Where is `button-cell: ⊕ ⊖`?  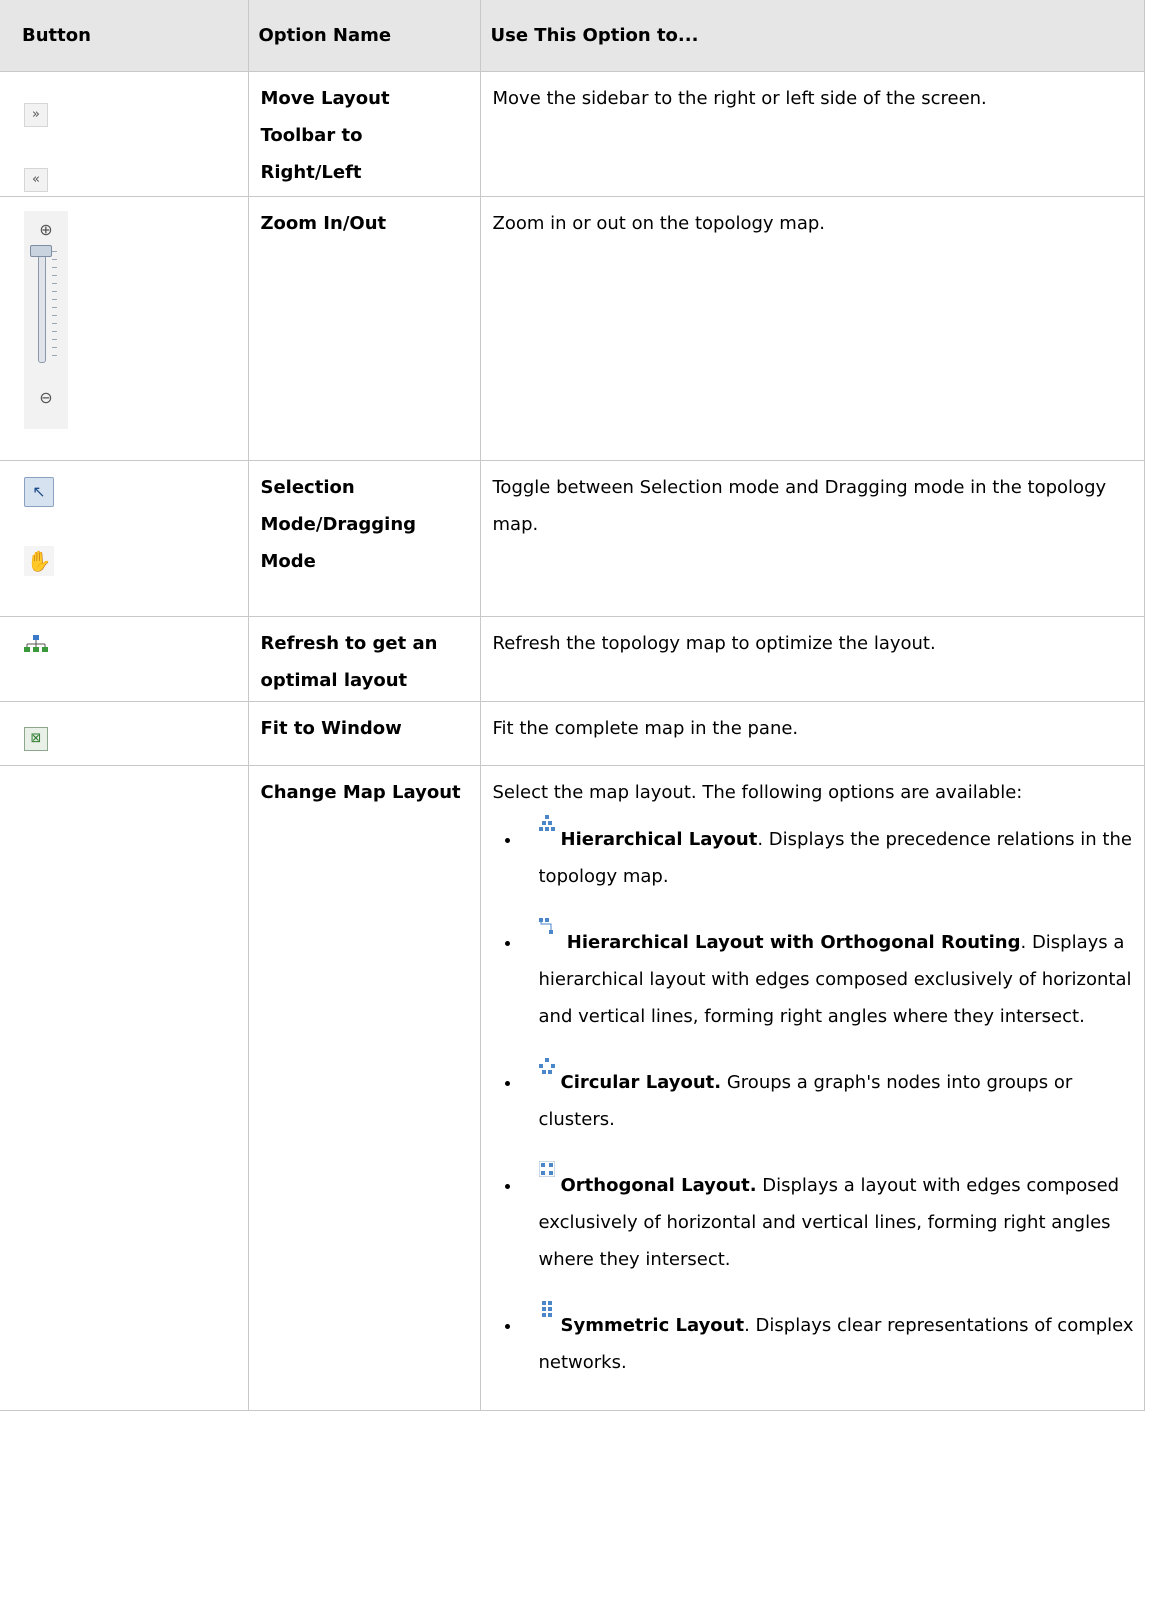
button-cell: ⊕ ⊖ is located at coordinates (124, 328).